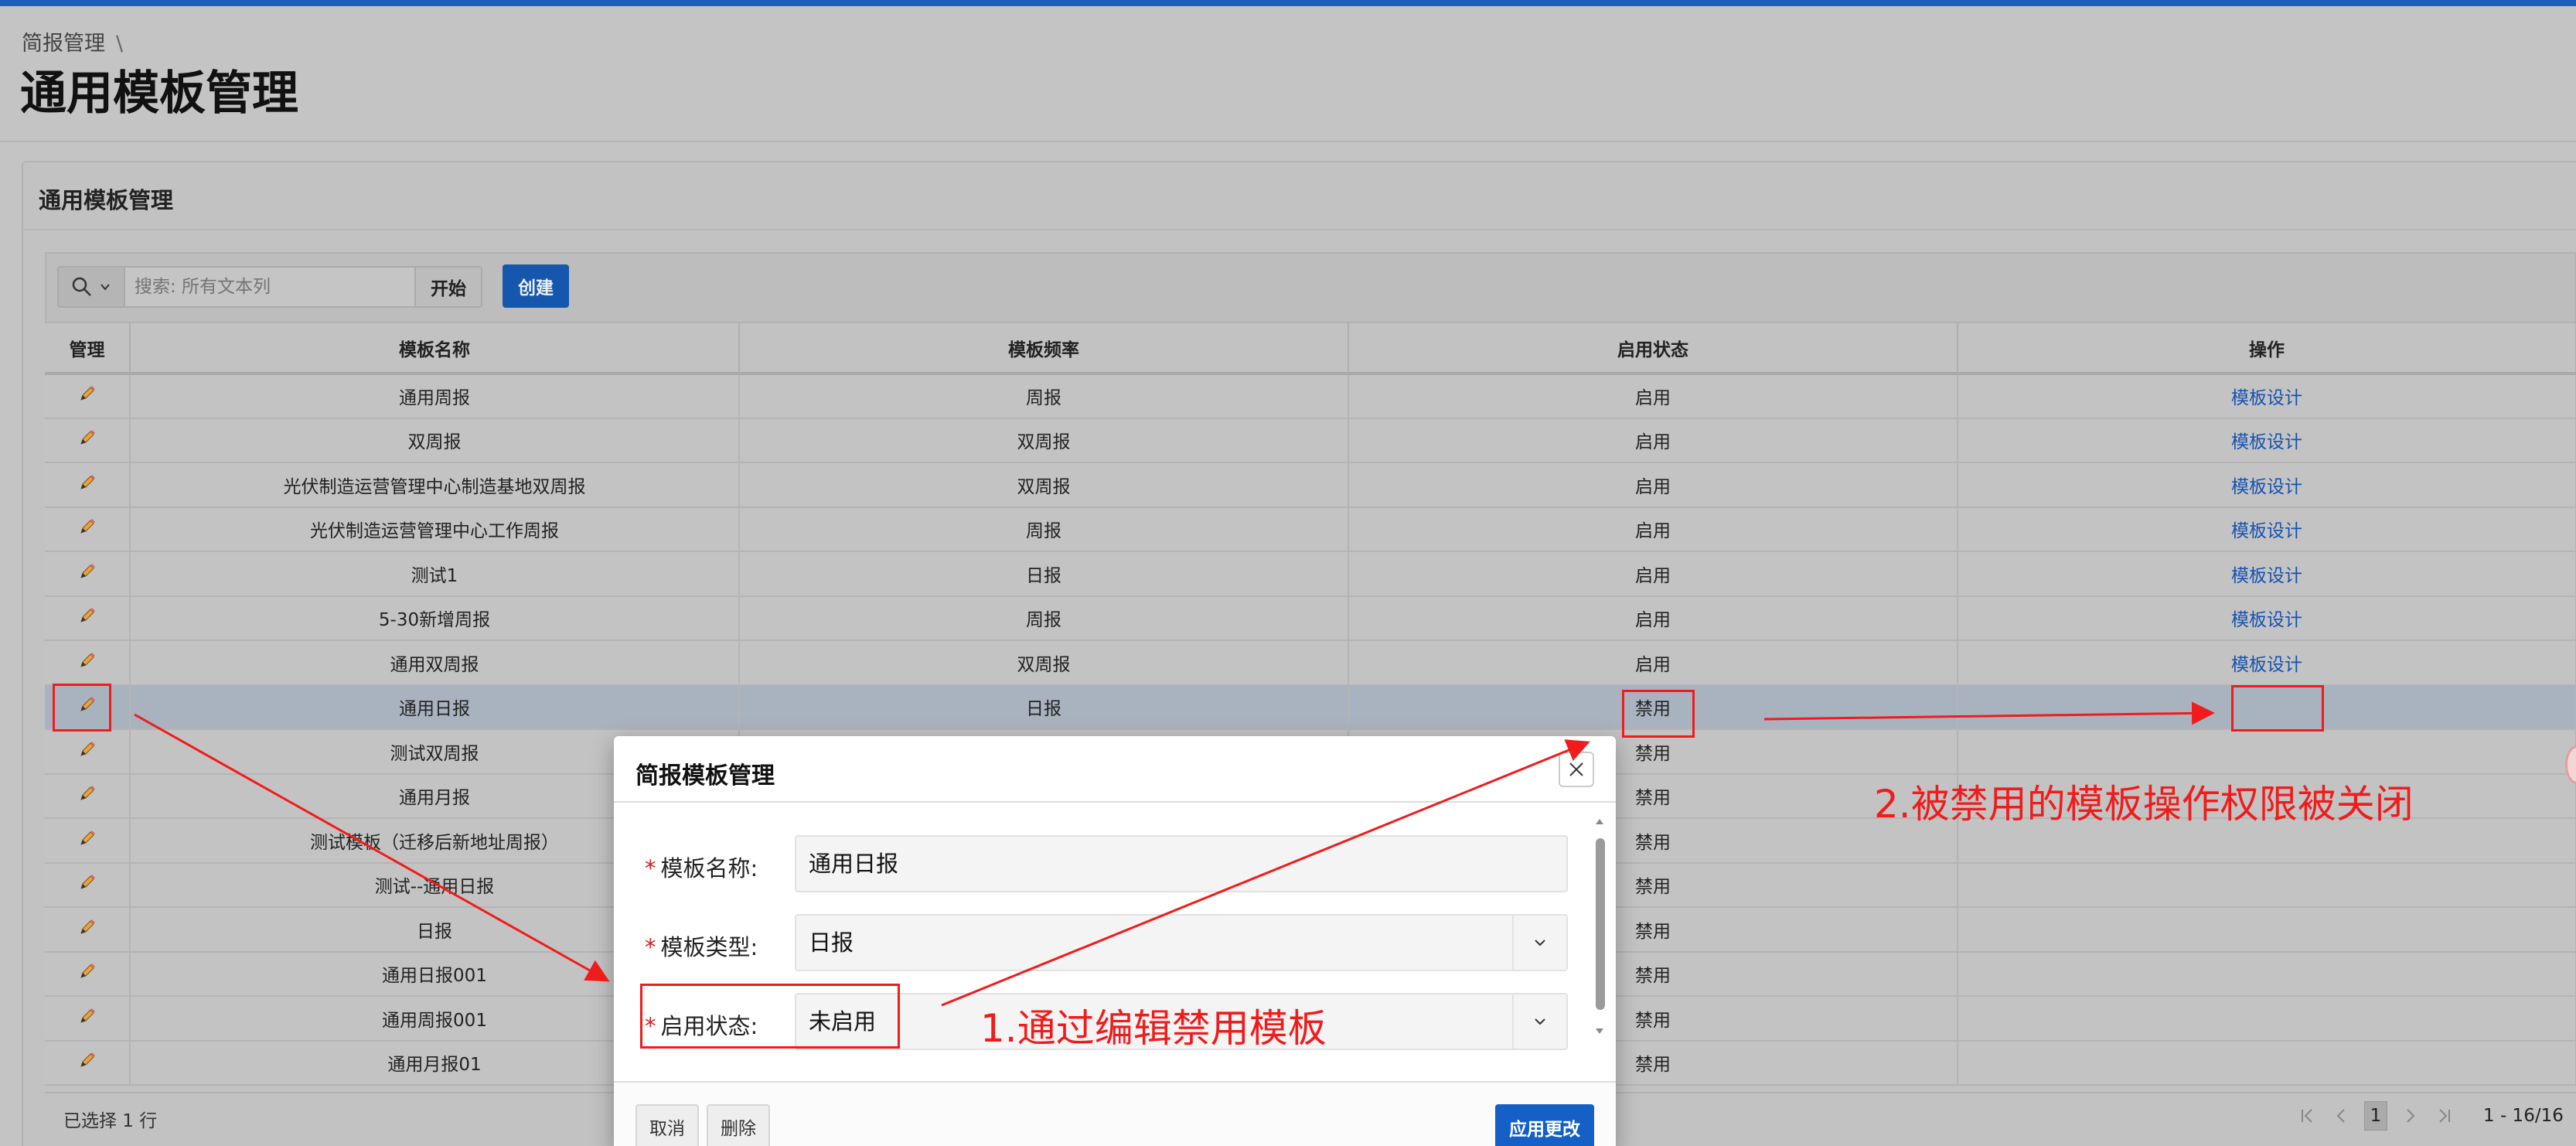 The width and height of the screenshot is (2576, 1146). I want to click on cancel-button: 取消, so click(667, 1125).